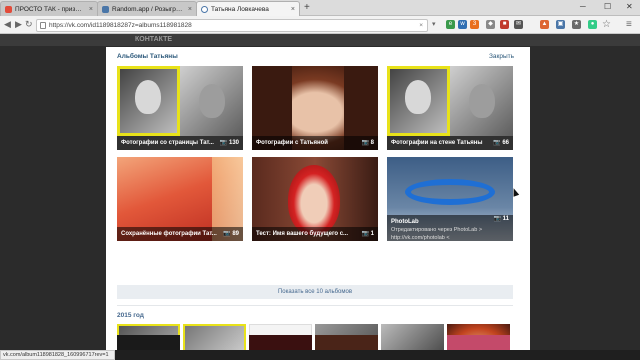 The image size is (640, 360). I want to click on extension-icon: ★, so click(576, 24).